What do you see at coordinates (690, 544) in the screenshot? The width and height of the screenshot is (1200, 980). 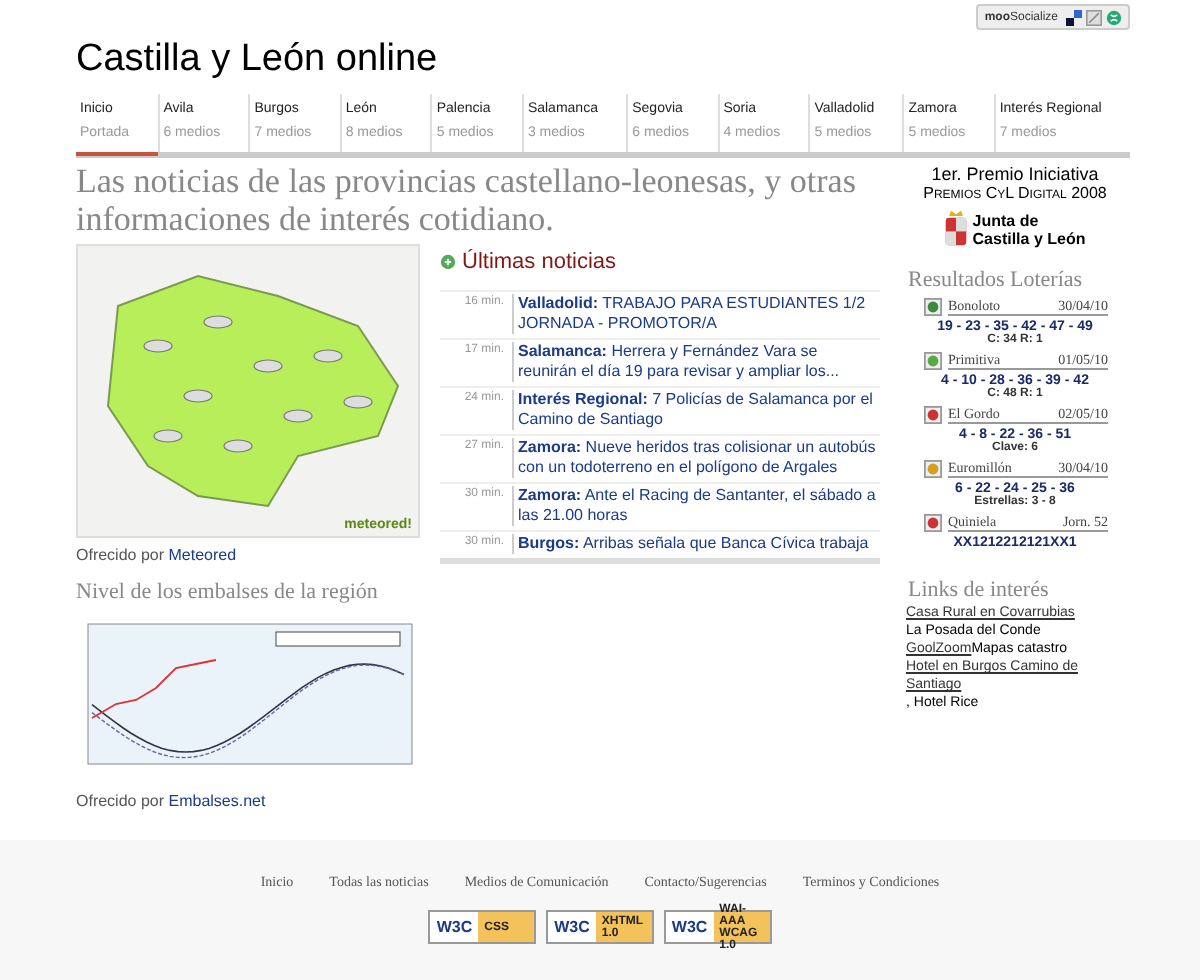 I see `news-link: Burgos: Arribas señala que Banca Cívica trabaja` at bounding box center [690, 544].